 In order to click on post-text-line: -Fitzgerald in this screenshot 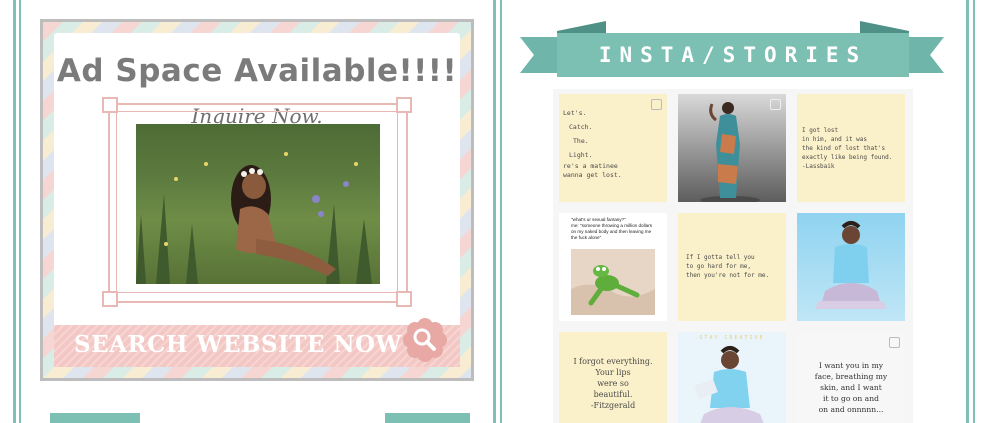, I will do `click(613, 405)`.